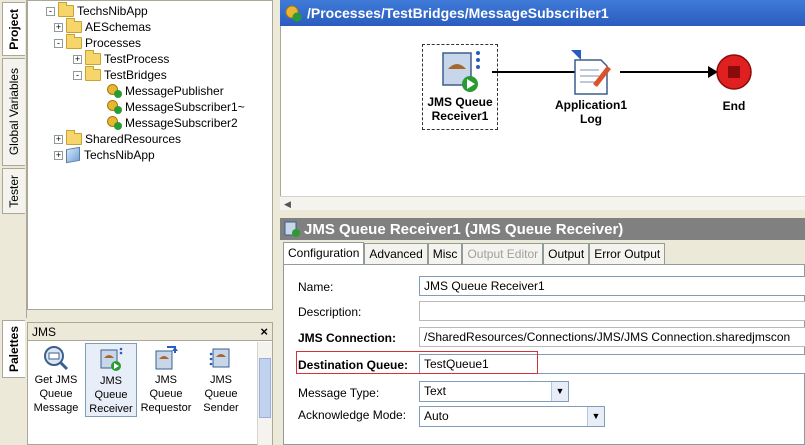  Describe the element at coordinates (417, 362) in the screenshot. I see `destination-queue-highlight` at that location.